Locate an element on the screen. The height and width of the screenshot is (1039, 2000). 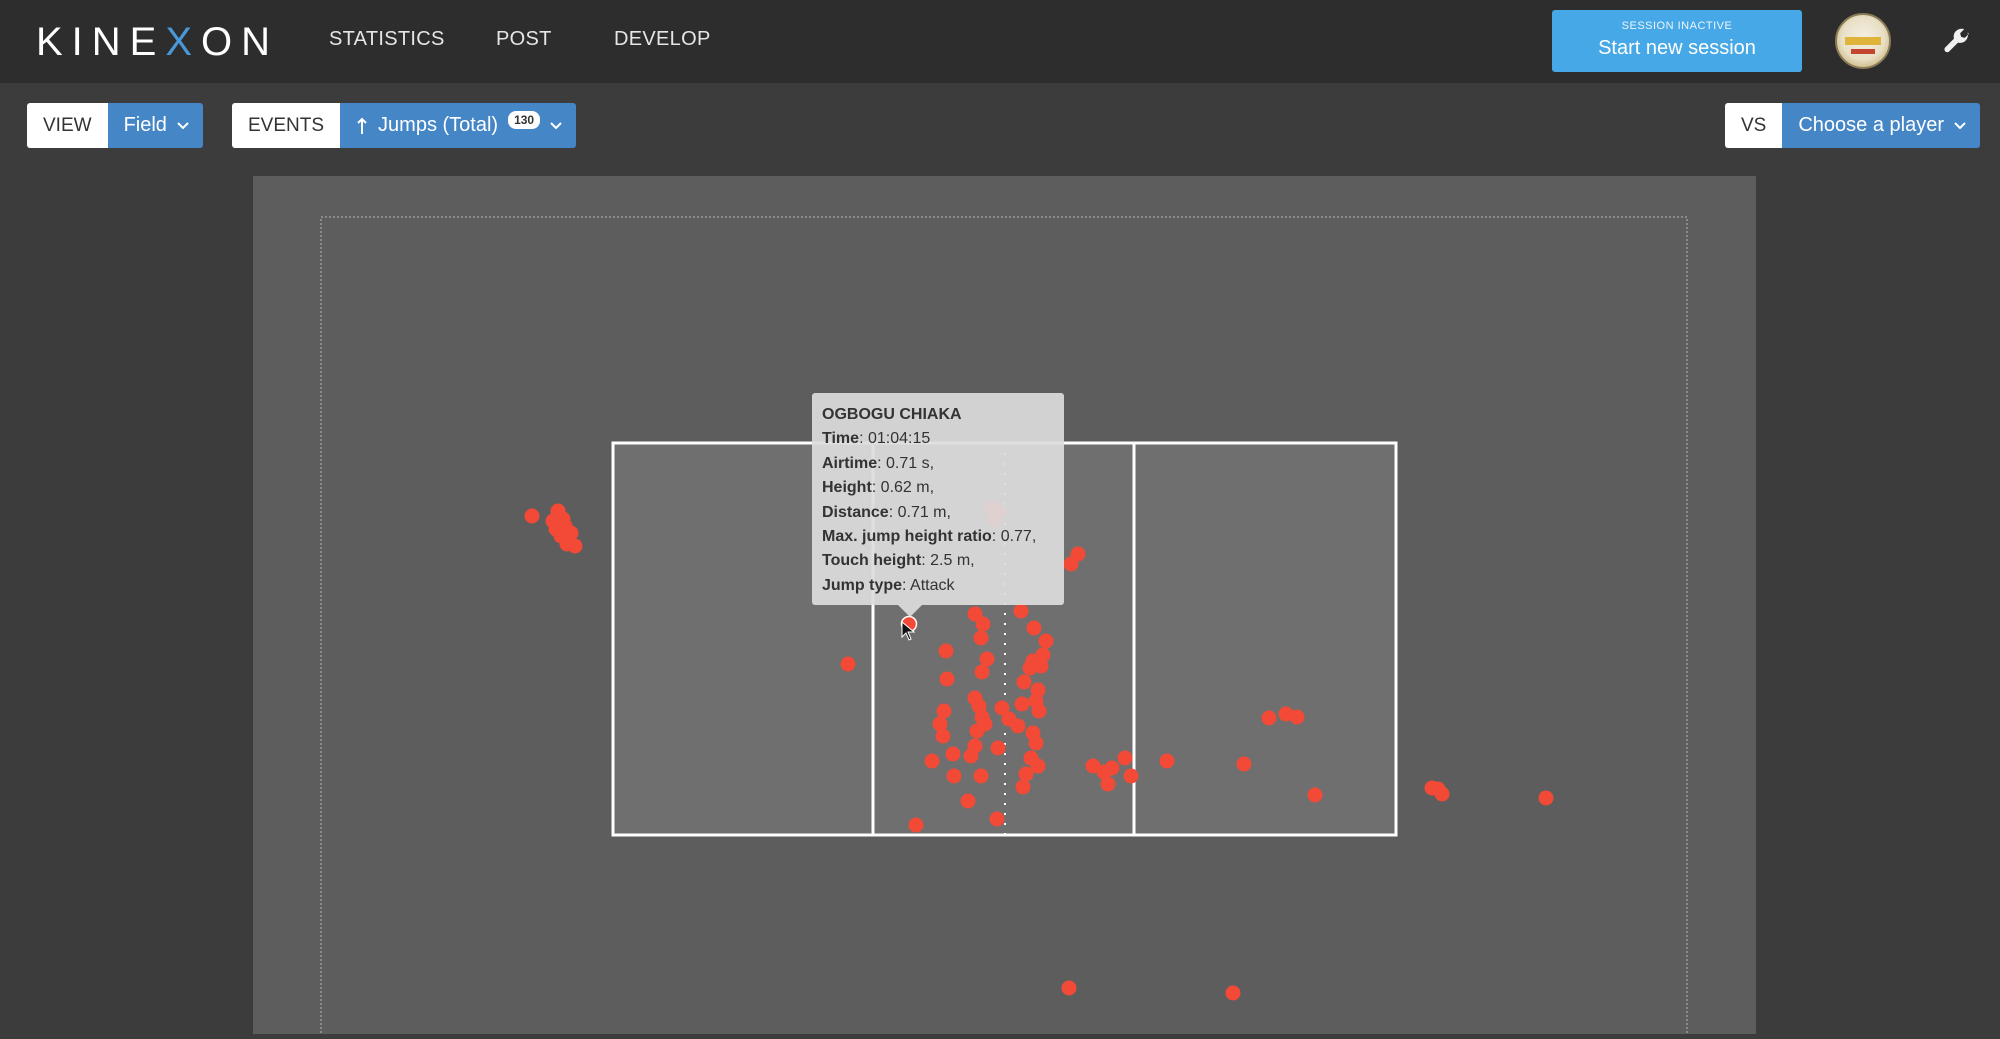
kinexon-logo: KINEXON is located at coordinates (157, 42).